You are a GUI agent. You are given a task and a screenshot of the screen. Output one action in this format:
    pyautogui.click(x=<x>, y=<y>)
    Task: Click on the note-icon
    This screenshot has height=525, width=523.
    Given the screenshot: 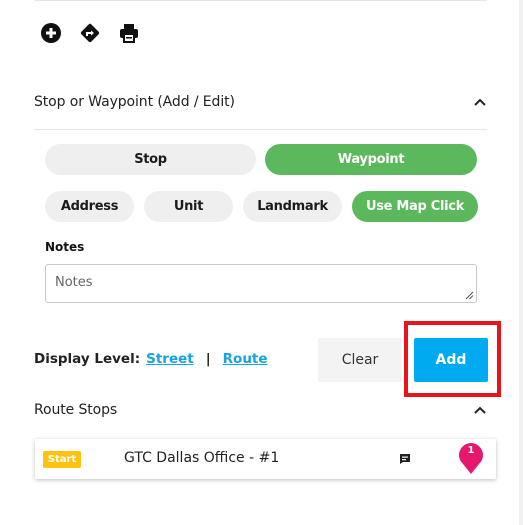 What is the action you would take?
    pyautogui.click(x=405, y=459)
    